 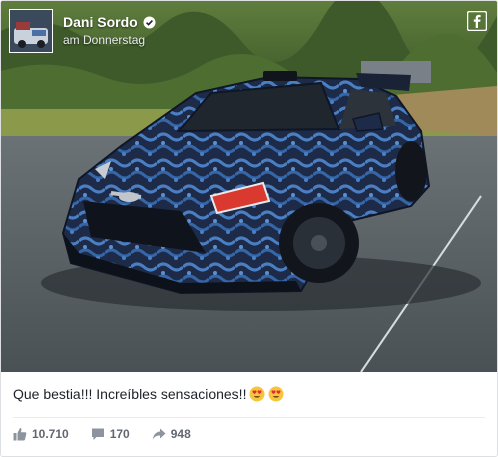 What do you see at coordinates (130, 394) in the screenshot?
I see `caption-text: Que bestia!!! Increíbles sensaciones!!` at bounding box center [130, 394].